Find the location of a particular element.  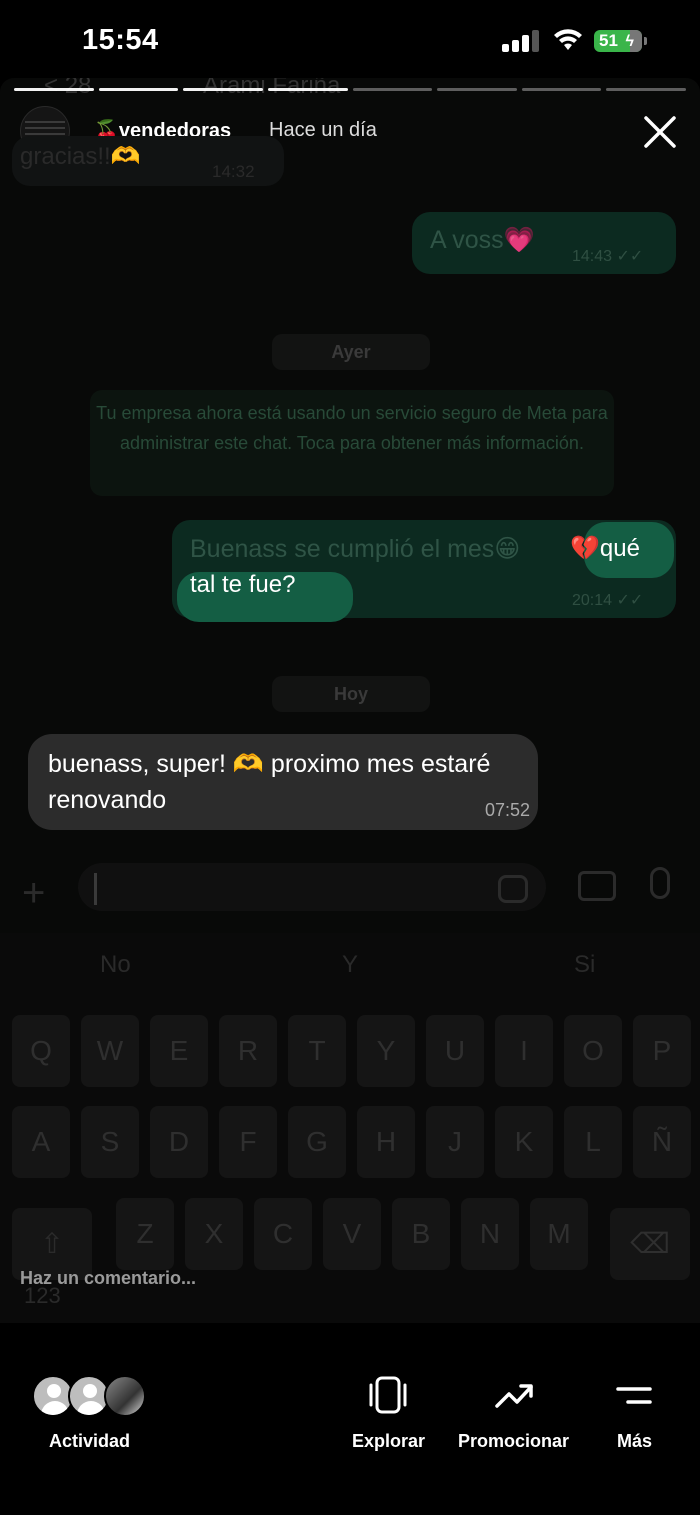

keyboard-key: P is located at coordinates (662, 1051).